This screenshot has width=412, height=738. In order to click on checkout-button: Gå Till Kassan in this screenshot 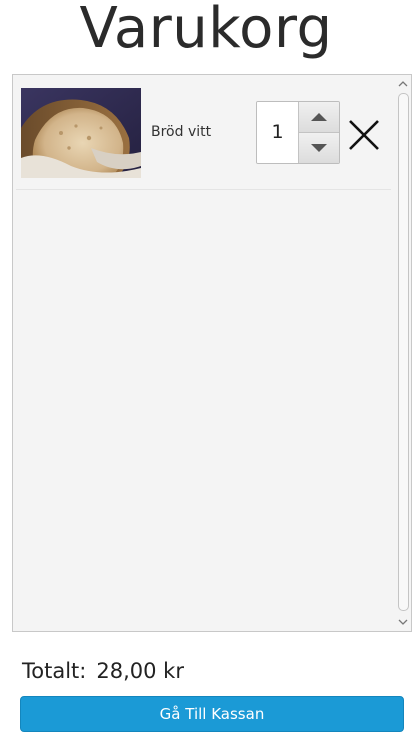, I will do `click(212, 714)`.